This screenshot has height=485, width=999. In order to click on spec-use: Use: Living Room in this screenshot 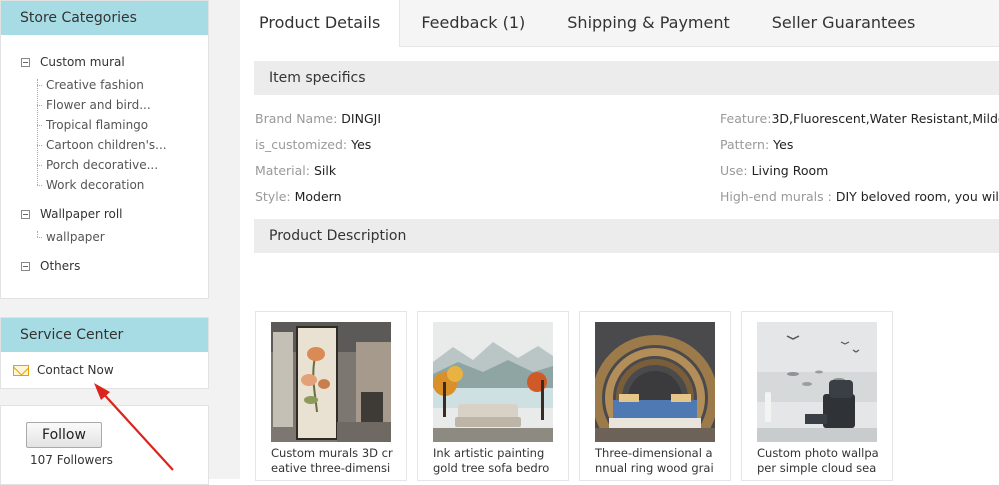, I will do `click(774, 170)`.